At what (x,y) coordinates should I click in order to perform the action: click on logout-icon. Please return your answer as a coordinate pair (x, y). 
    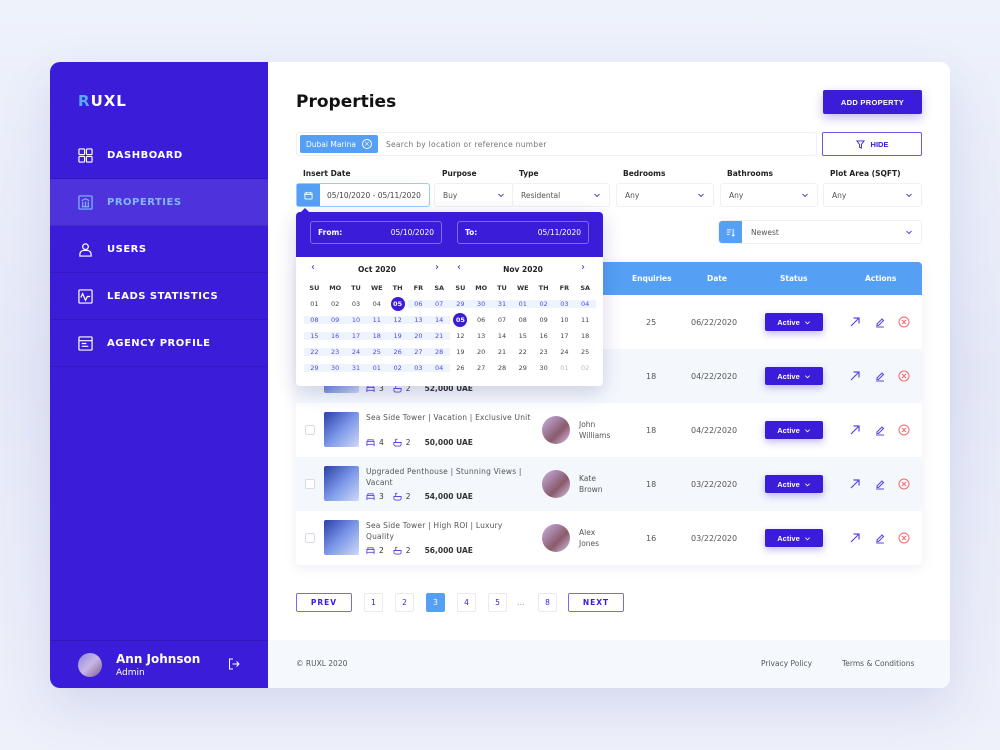
    Looking at the image, I should click on (234, 664).